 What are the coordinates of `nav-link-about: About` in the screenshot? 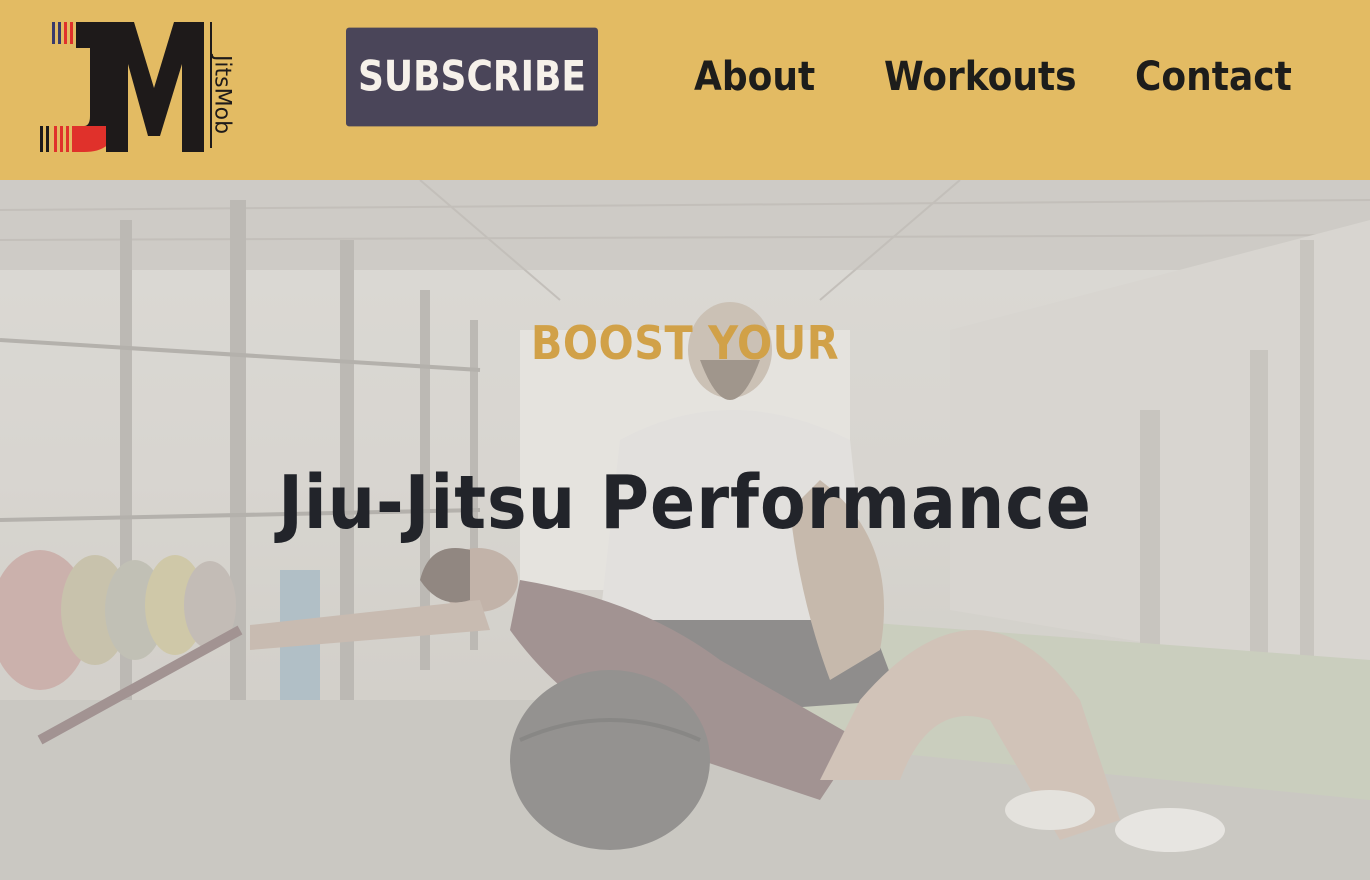 It's located at (754, 77).